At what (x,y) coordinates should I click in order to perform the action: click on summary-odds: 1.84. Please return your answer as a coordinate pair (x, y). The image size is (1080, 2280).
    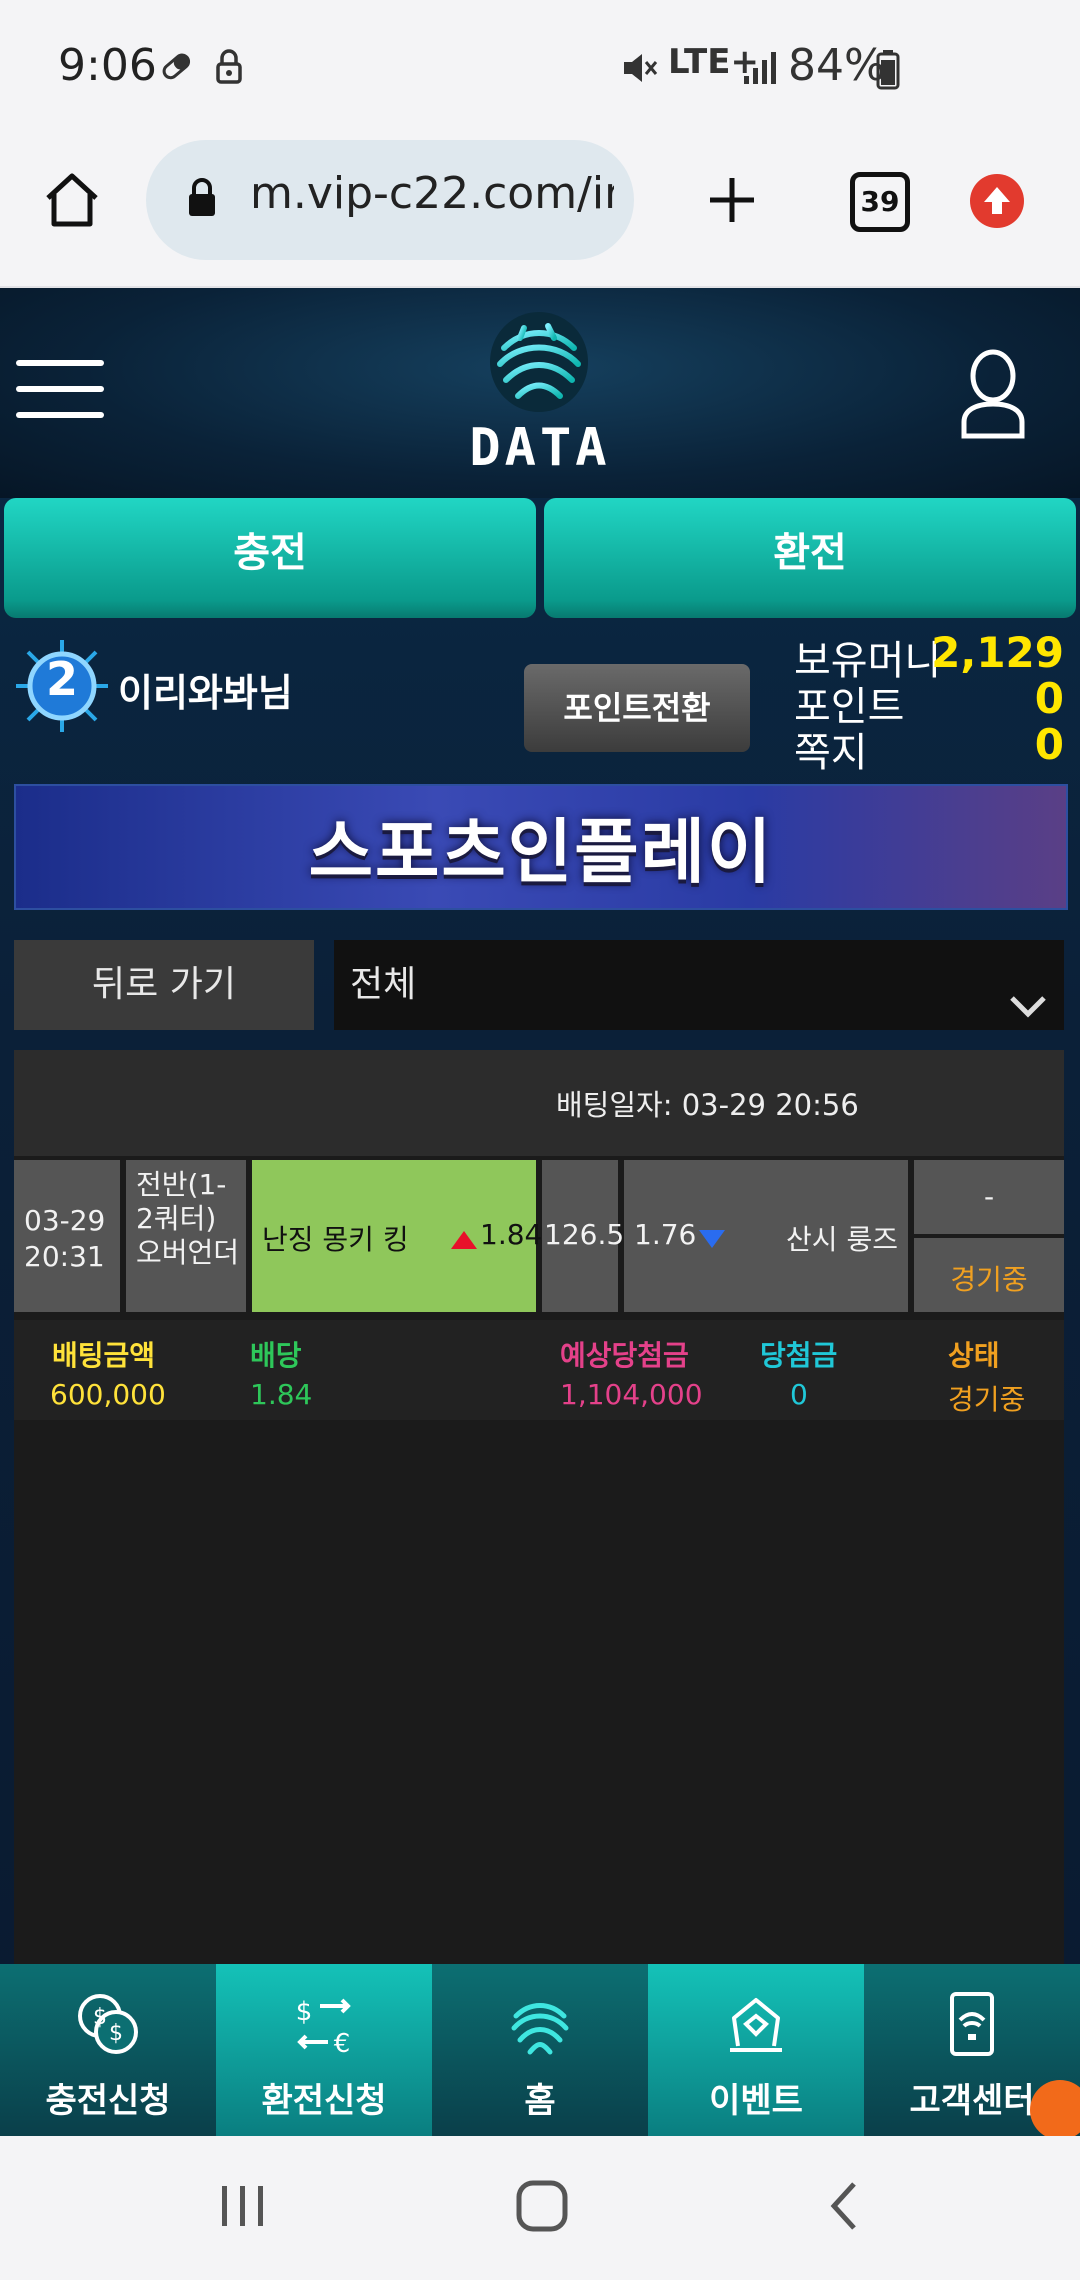
    Looking at the image, I should click on (281, 1394).